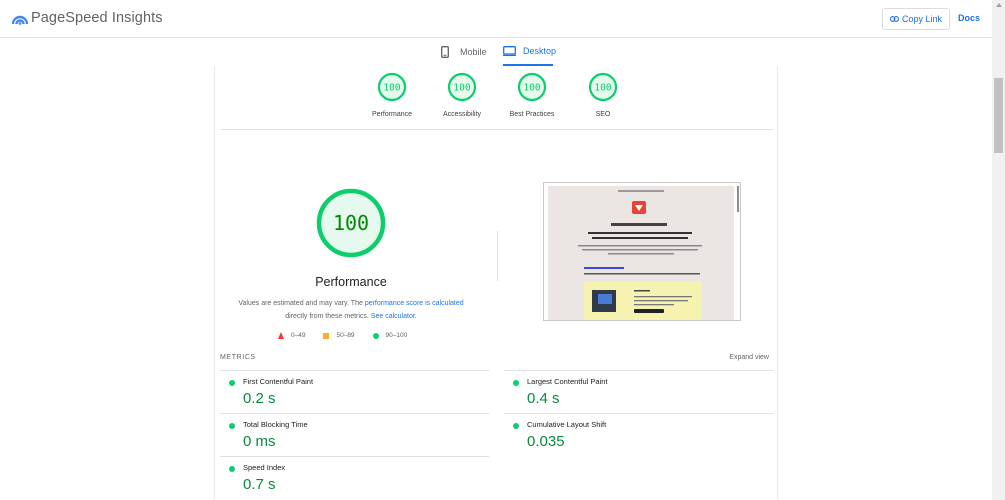  What do you see at coordinates (264, 467) in the screenshot?
I see `metric-name: Speed Index` at bounding box center [264, 467].